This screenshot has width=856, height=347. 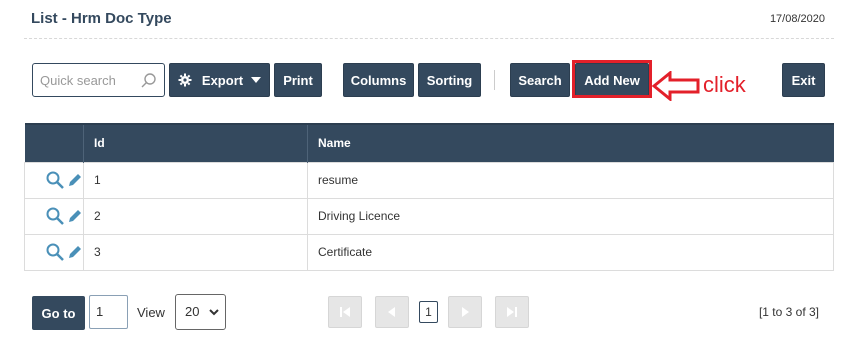 I want to click on search-icon, so click(x=148, y=80).